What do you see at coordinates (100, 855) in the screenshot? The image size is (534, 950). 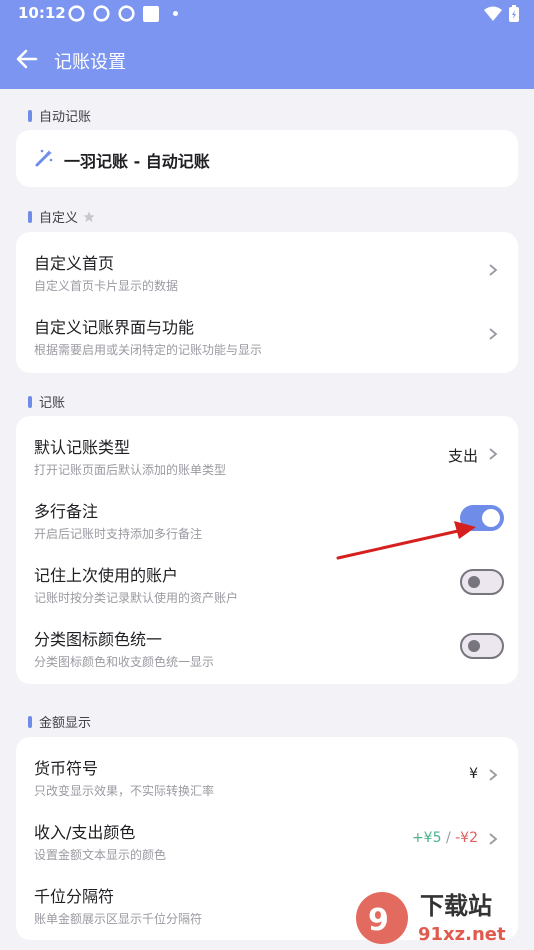 I see `income-expense-color-desc: 设置金额文本显示的颜色` at bounding box center [100, 855].